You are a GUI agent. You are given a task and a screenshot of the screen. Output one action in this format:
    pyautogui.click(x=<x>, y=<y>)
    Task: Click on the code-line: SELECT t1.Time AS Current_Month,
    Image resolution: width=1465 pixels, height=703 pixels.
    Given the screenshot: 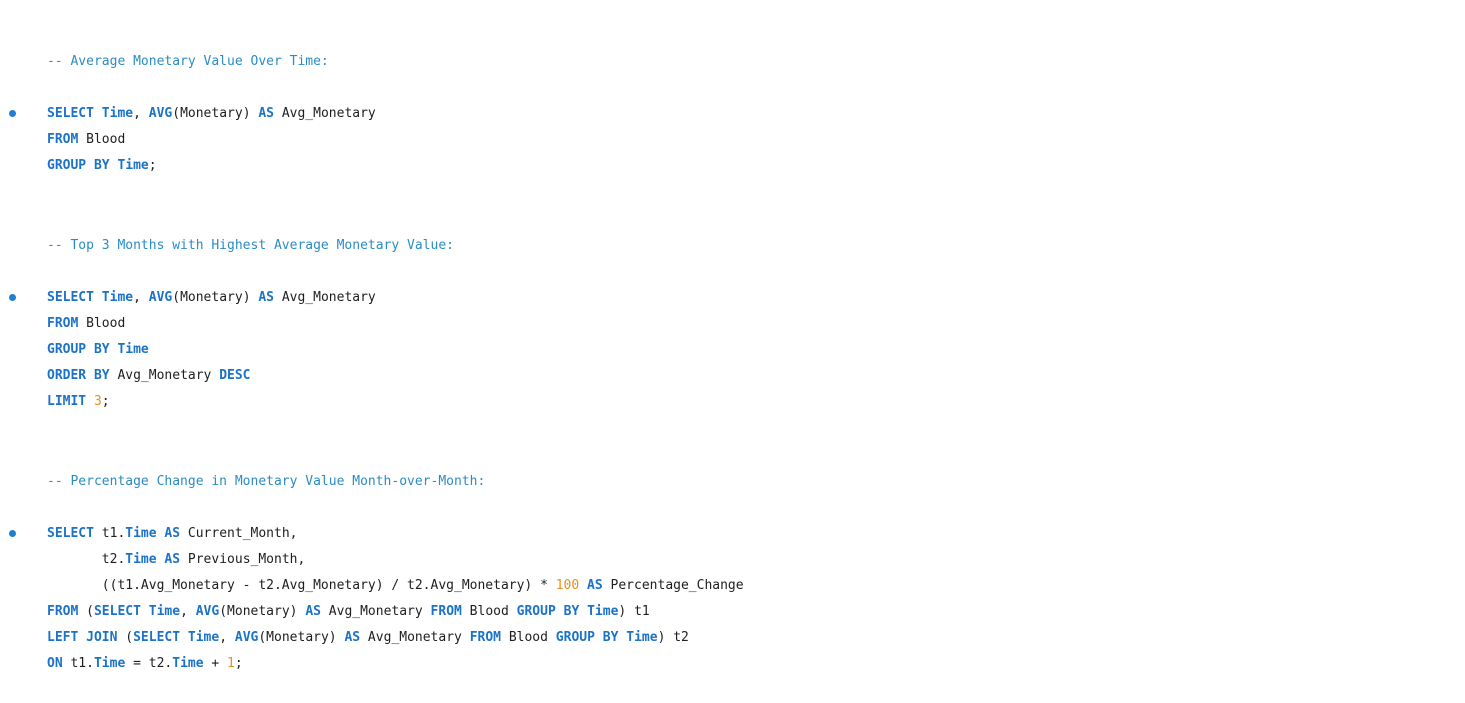 What is the action you would take?
    pyautogui.click(x=172, y=534)
    